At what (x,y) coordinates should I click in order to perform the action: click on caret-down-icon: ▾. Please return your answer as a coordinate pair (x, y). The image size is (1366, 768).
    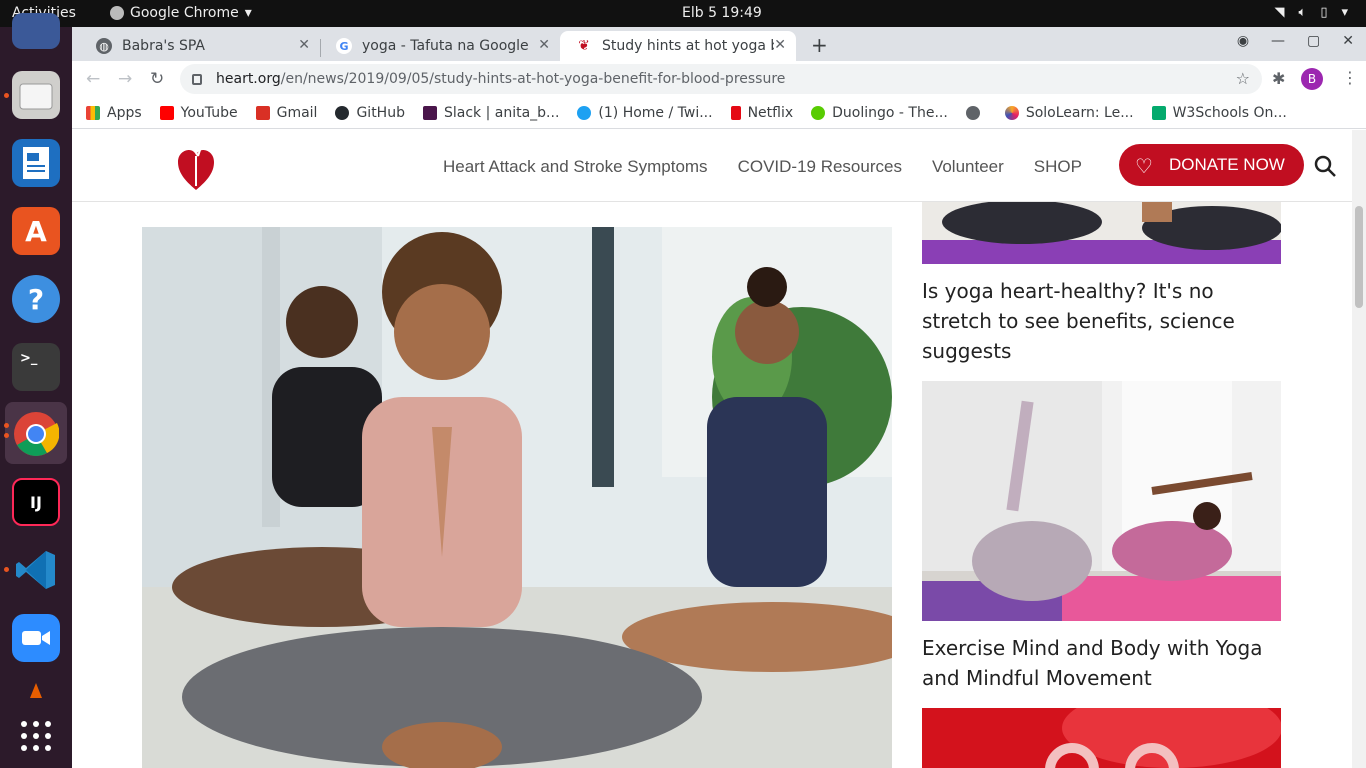
    Looking at the image, I should click on (248, 13).